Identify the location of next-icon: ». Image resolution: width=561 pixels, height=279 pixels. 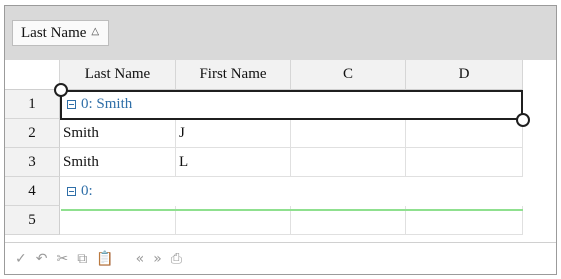
(157, 259).